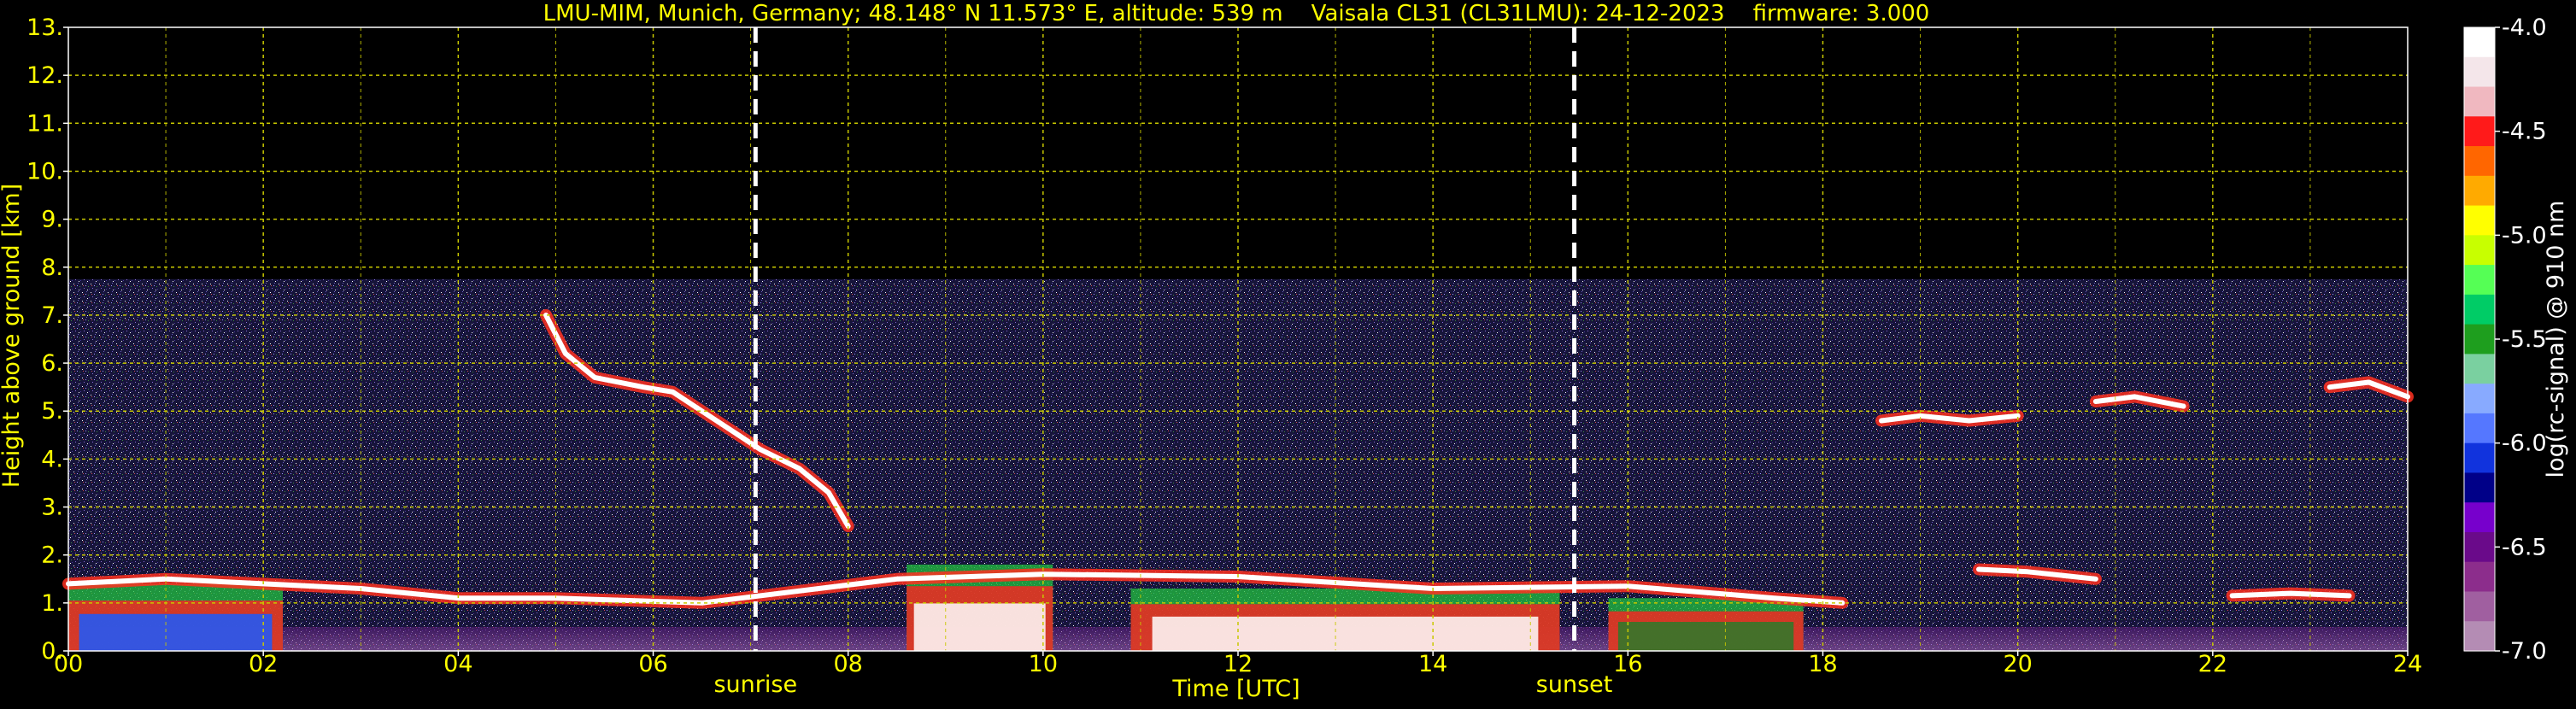 This screenshot has height=709, width=2576. I want to click on y-tick-label: 7., so click(52, 315).